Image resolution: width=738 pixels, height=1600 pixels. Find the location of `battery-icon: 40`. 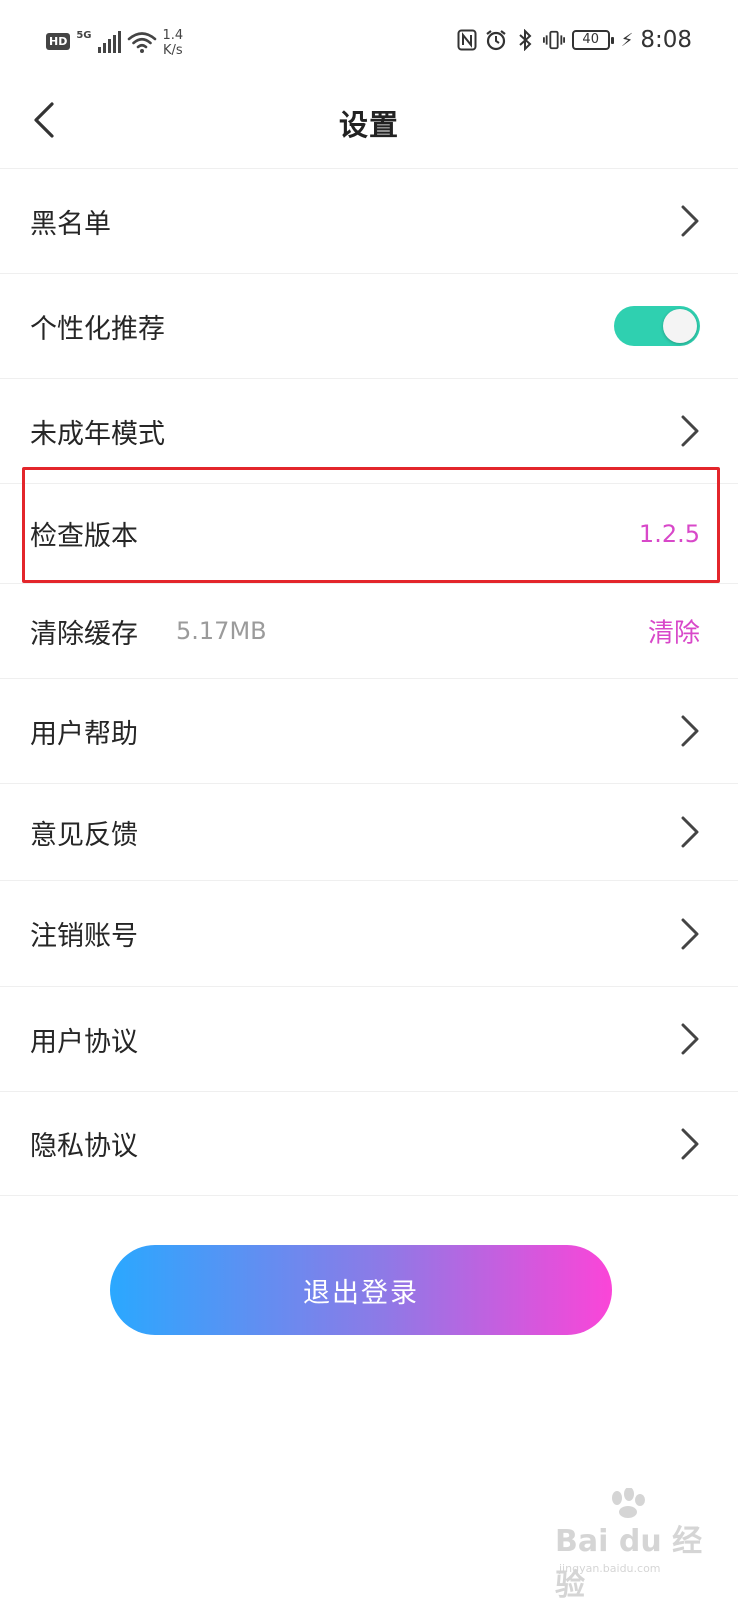

battery-icon: 40 is located at coordinates (592, 40).